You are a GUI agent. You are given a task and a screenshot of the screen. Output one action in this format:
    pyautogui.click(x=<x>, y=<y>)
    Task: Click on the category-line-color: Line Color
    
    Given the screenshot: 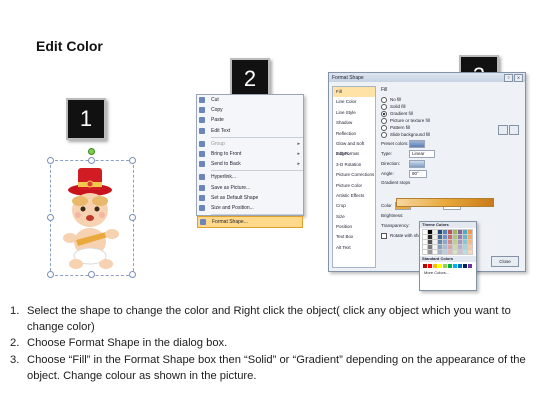 What is the action you would take?
    pyautogui.click(x=354, y=102)
    